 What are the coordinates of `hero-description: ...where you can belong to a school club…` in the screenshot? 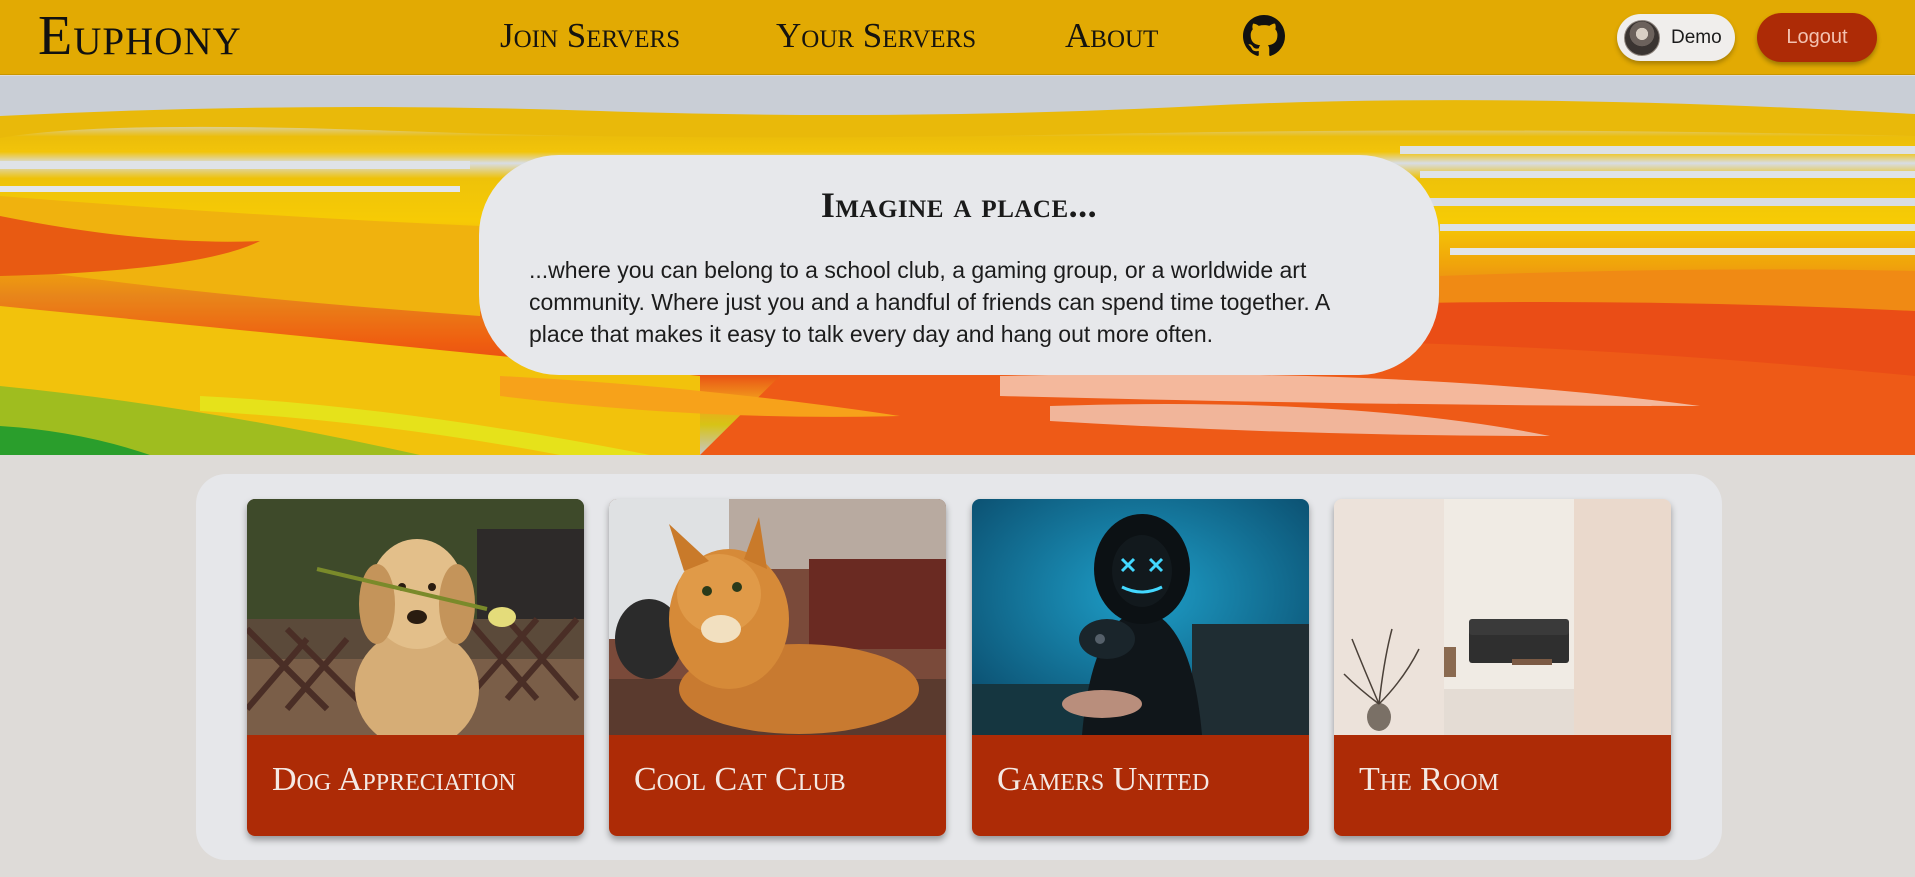 It's located at (929, 302).